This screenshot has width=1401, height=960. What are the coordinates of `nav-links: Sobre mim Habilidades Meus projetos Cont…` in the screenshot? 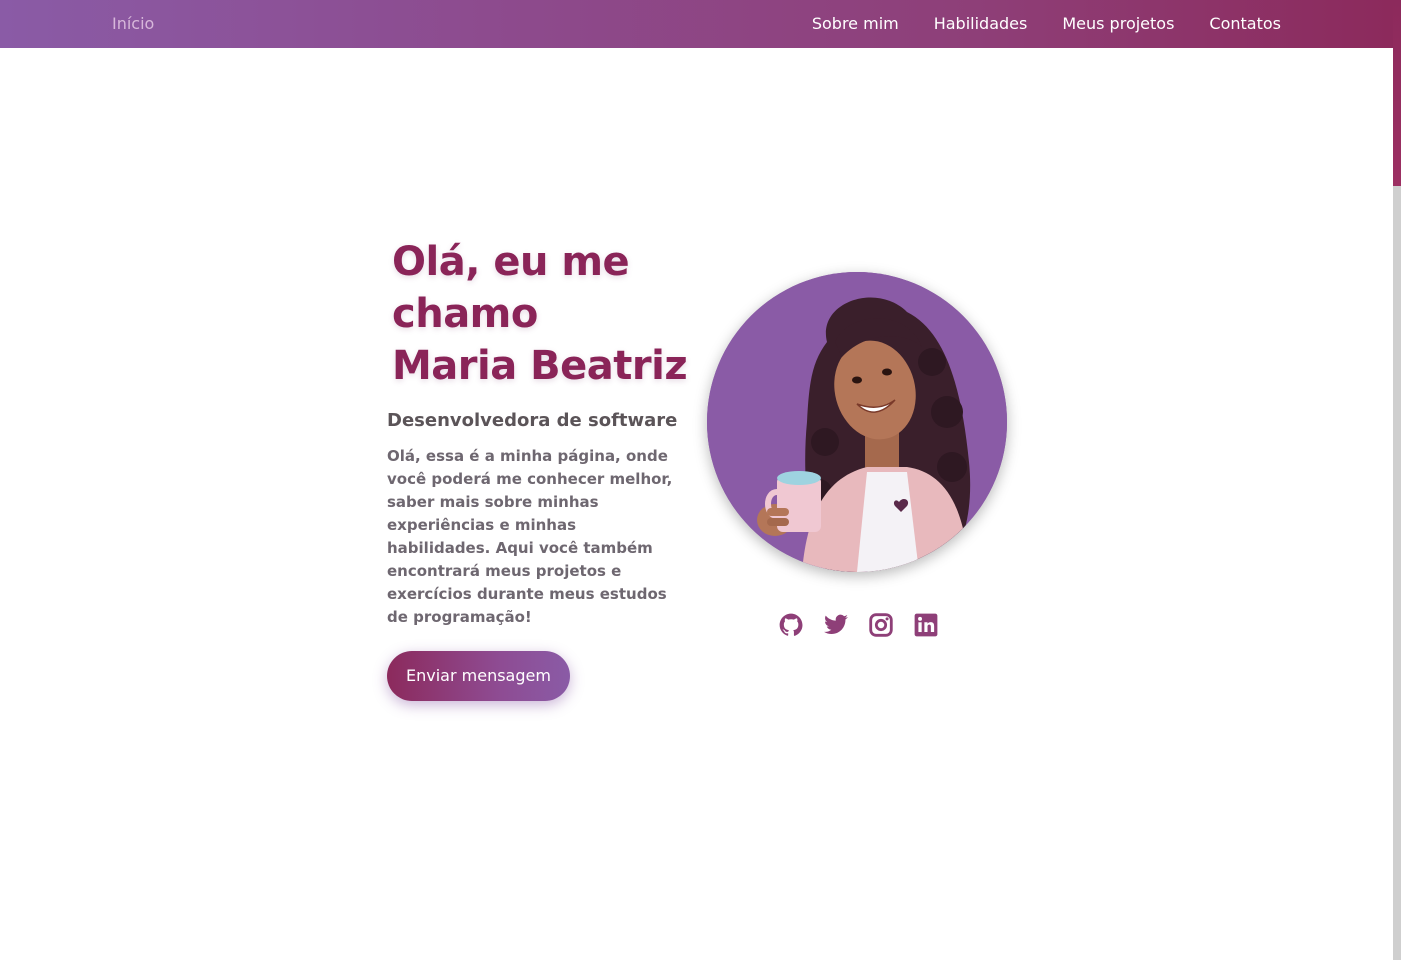 It's located at (1046, 23).